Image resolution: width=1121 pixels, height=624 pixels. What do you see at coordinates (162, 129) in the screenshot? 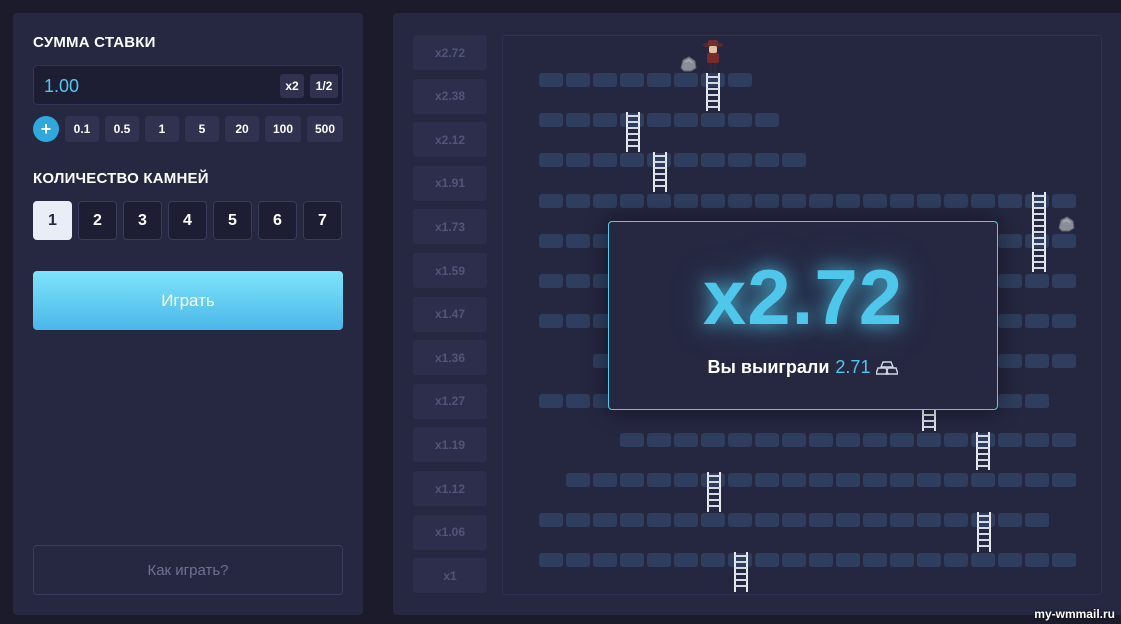
I see `quick-amount-button: 1` at bounding box center [162, 129].